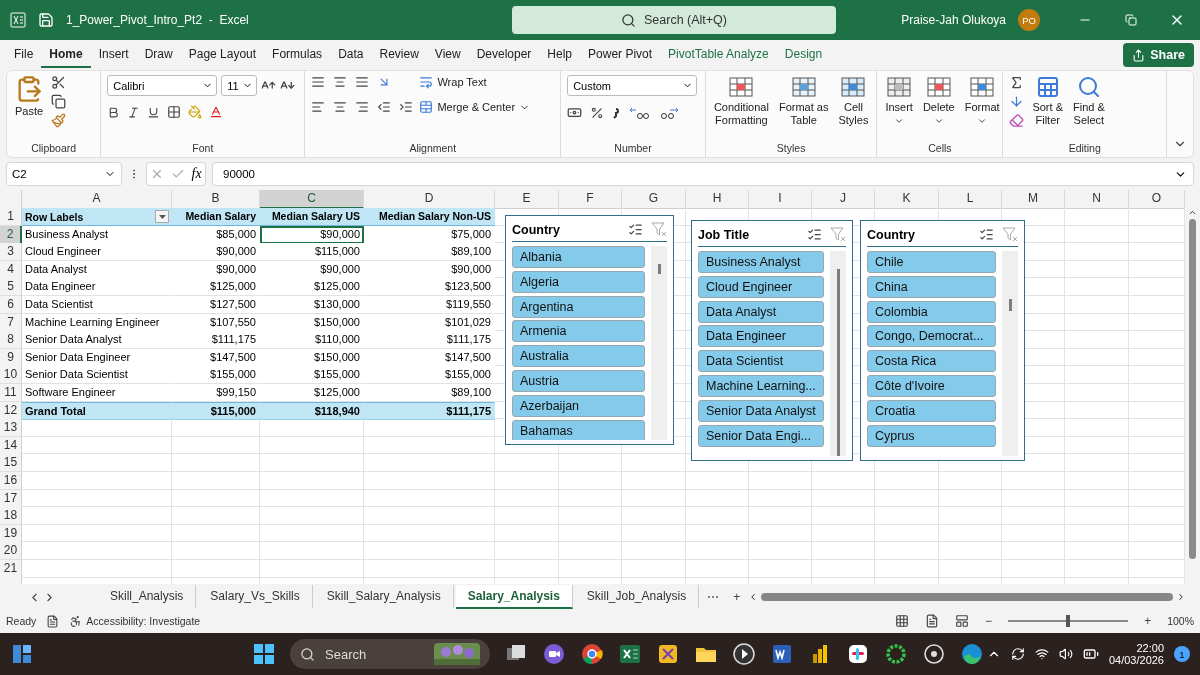 The height and width of the screenshot is (675, 1200). I want to click on format-cells-icon, so click(982, 87).